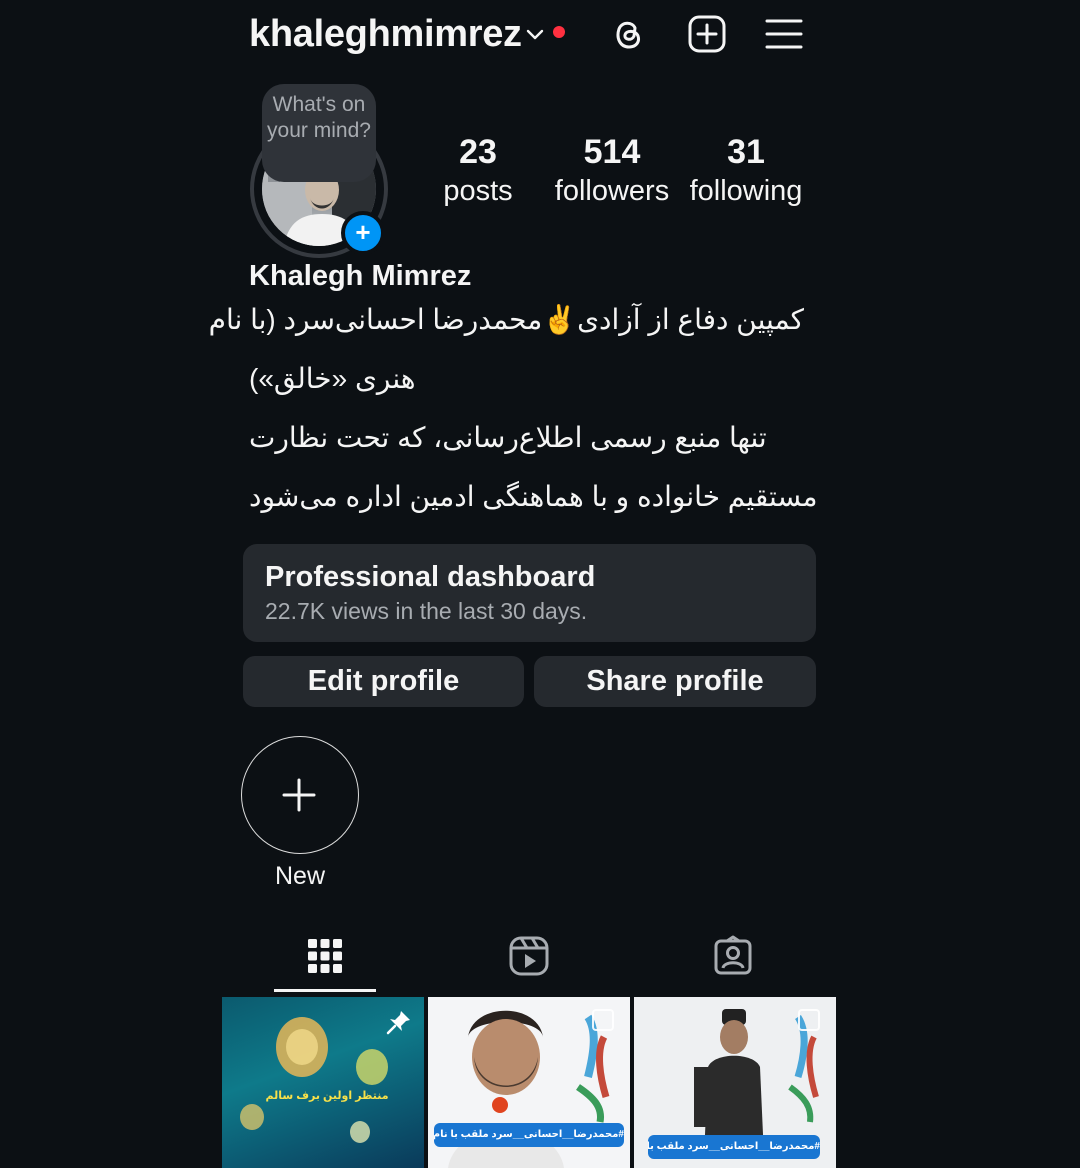 This screenshot has width=1080, height=1168. What do you see at coordinates (535, 34) in the screenshot?
I see `chevron-down-icon` at bounding box center [535, 34].